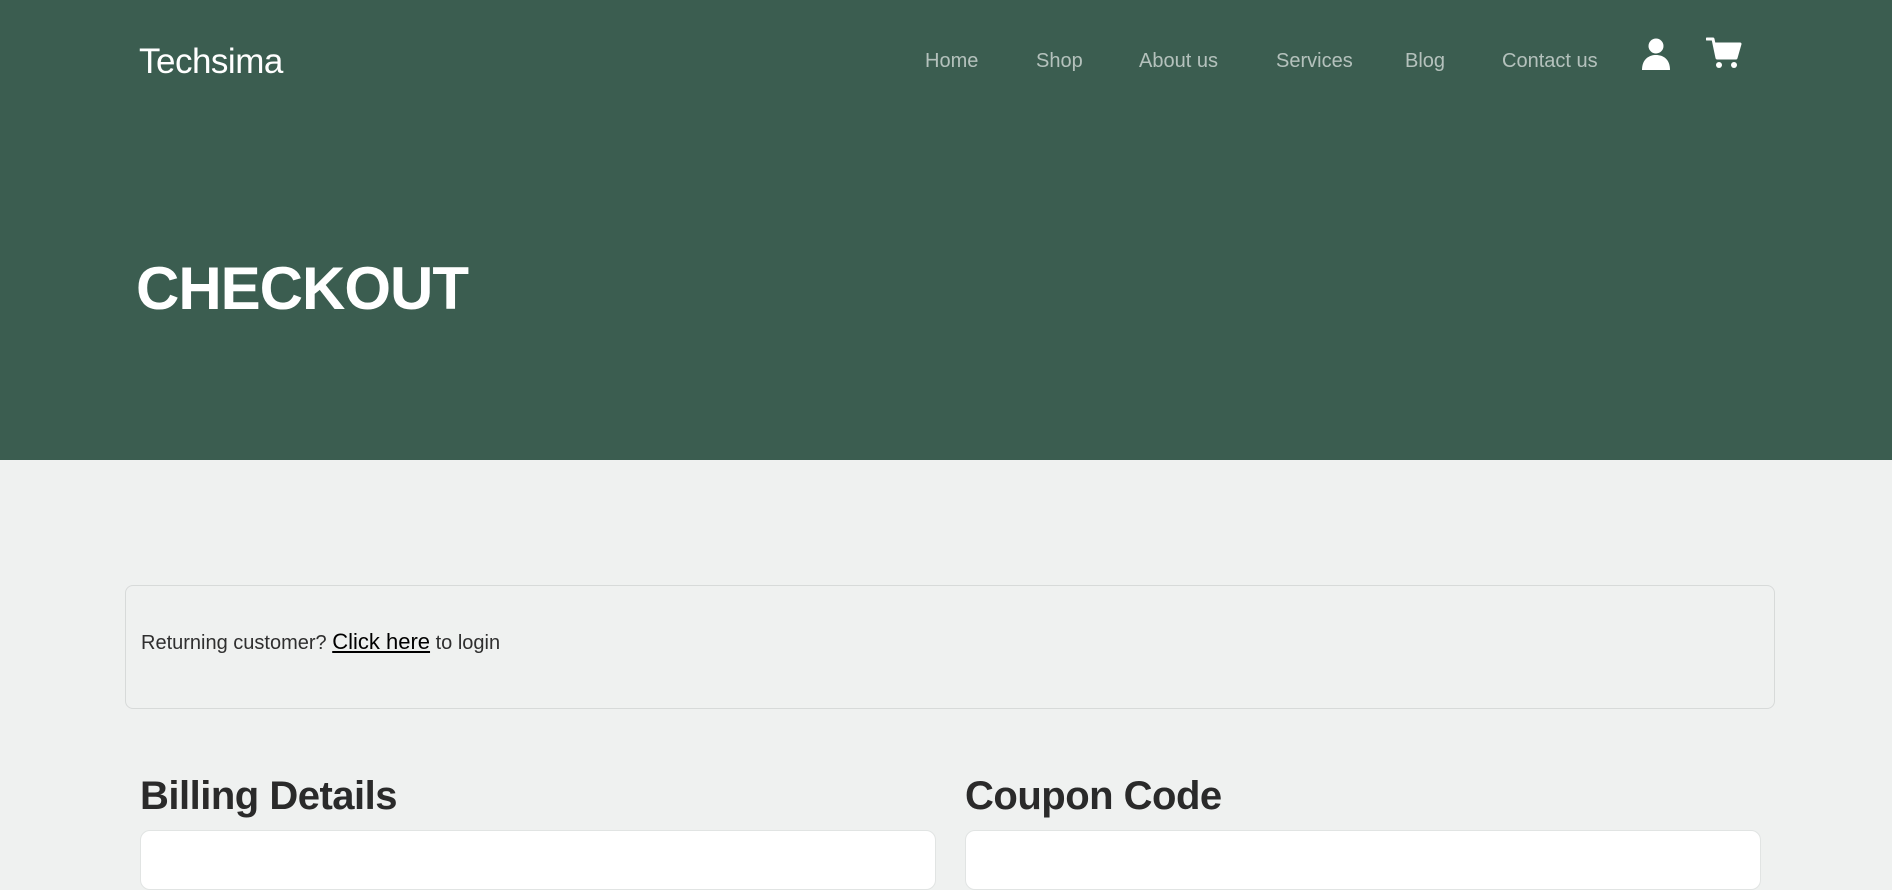  I want to click on page-title: CHECKOUT, so click(302, 288).